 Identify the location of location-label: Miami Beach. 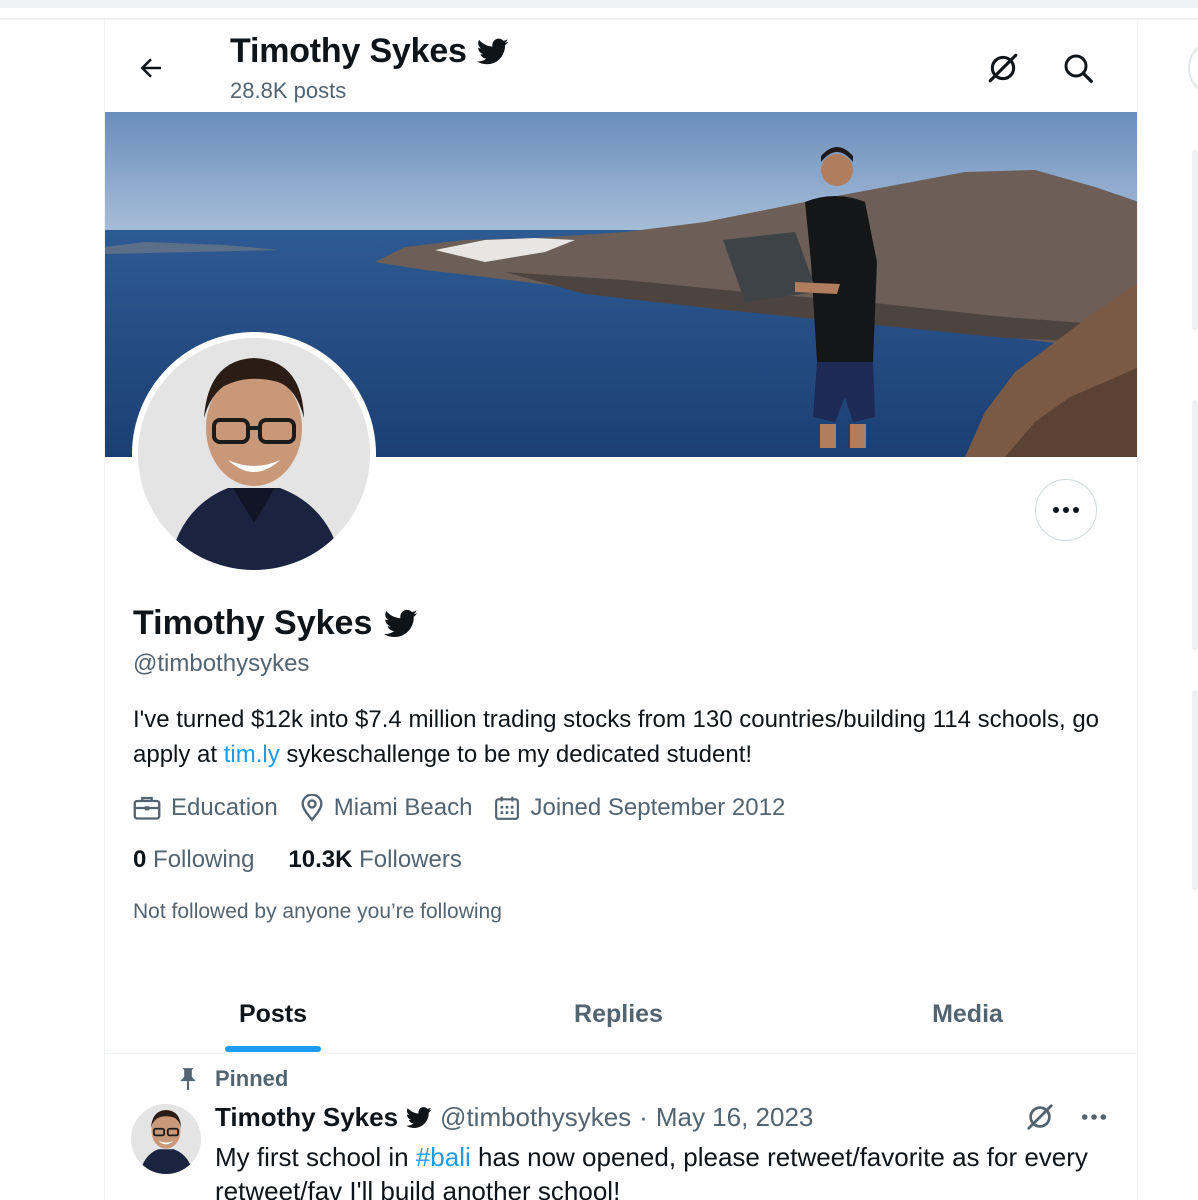
(403, 807).